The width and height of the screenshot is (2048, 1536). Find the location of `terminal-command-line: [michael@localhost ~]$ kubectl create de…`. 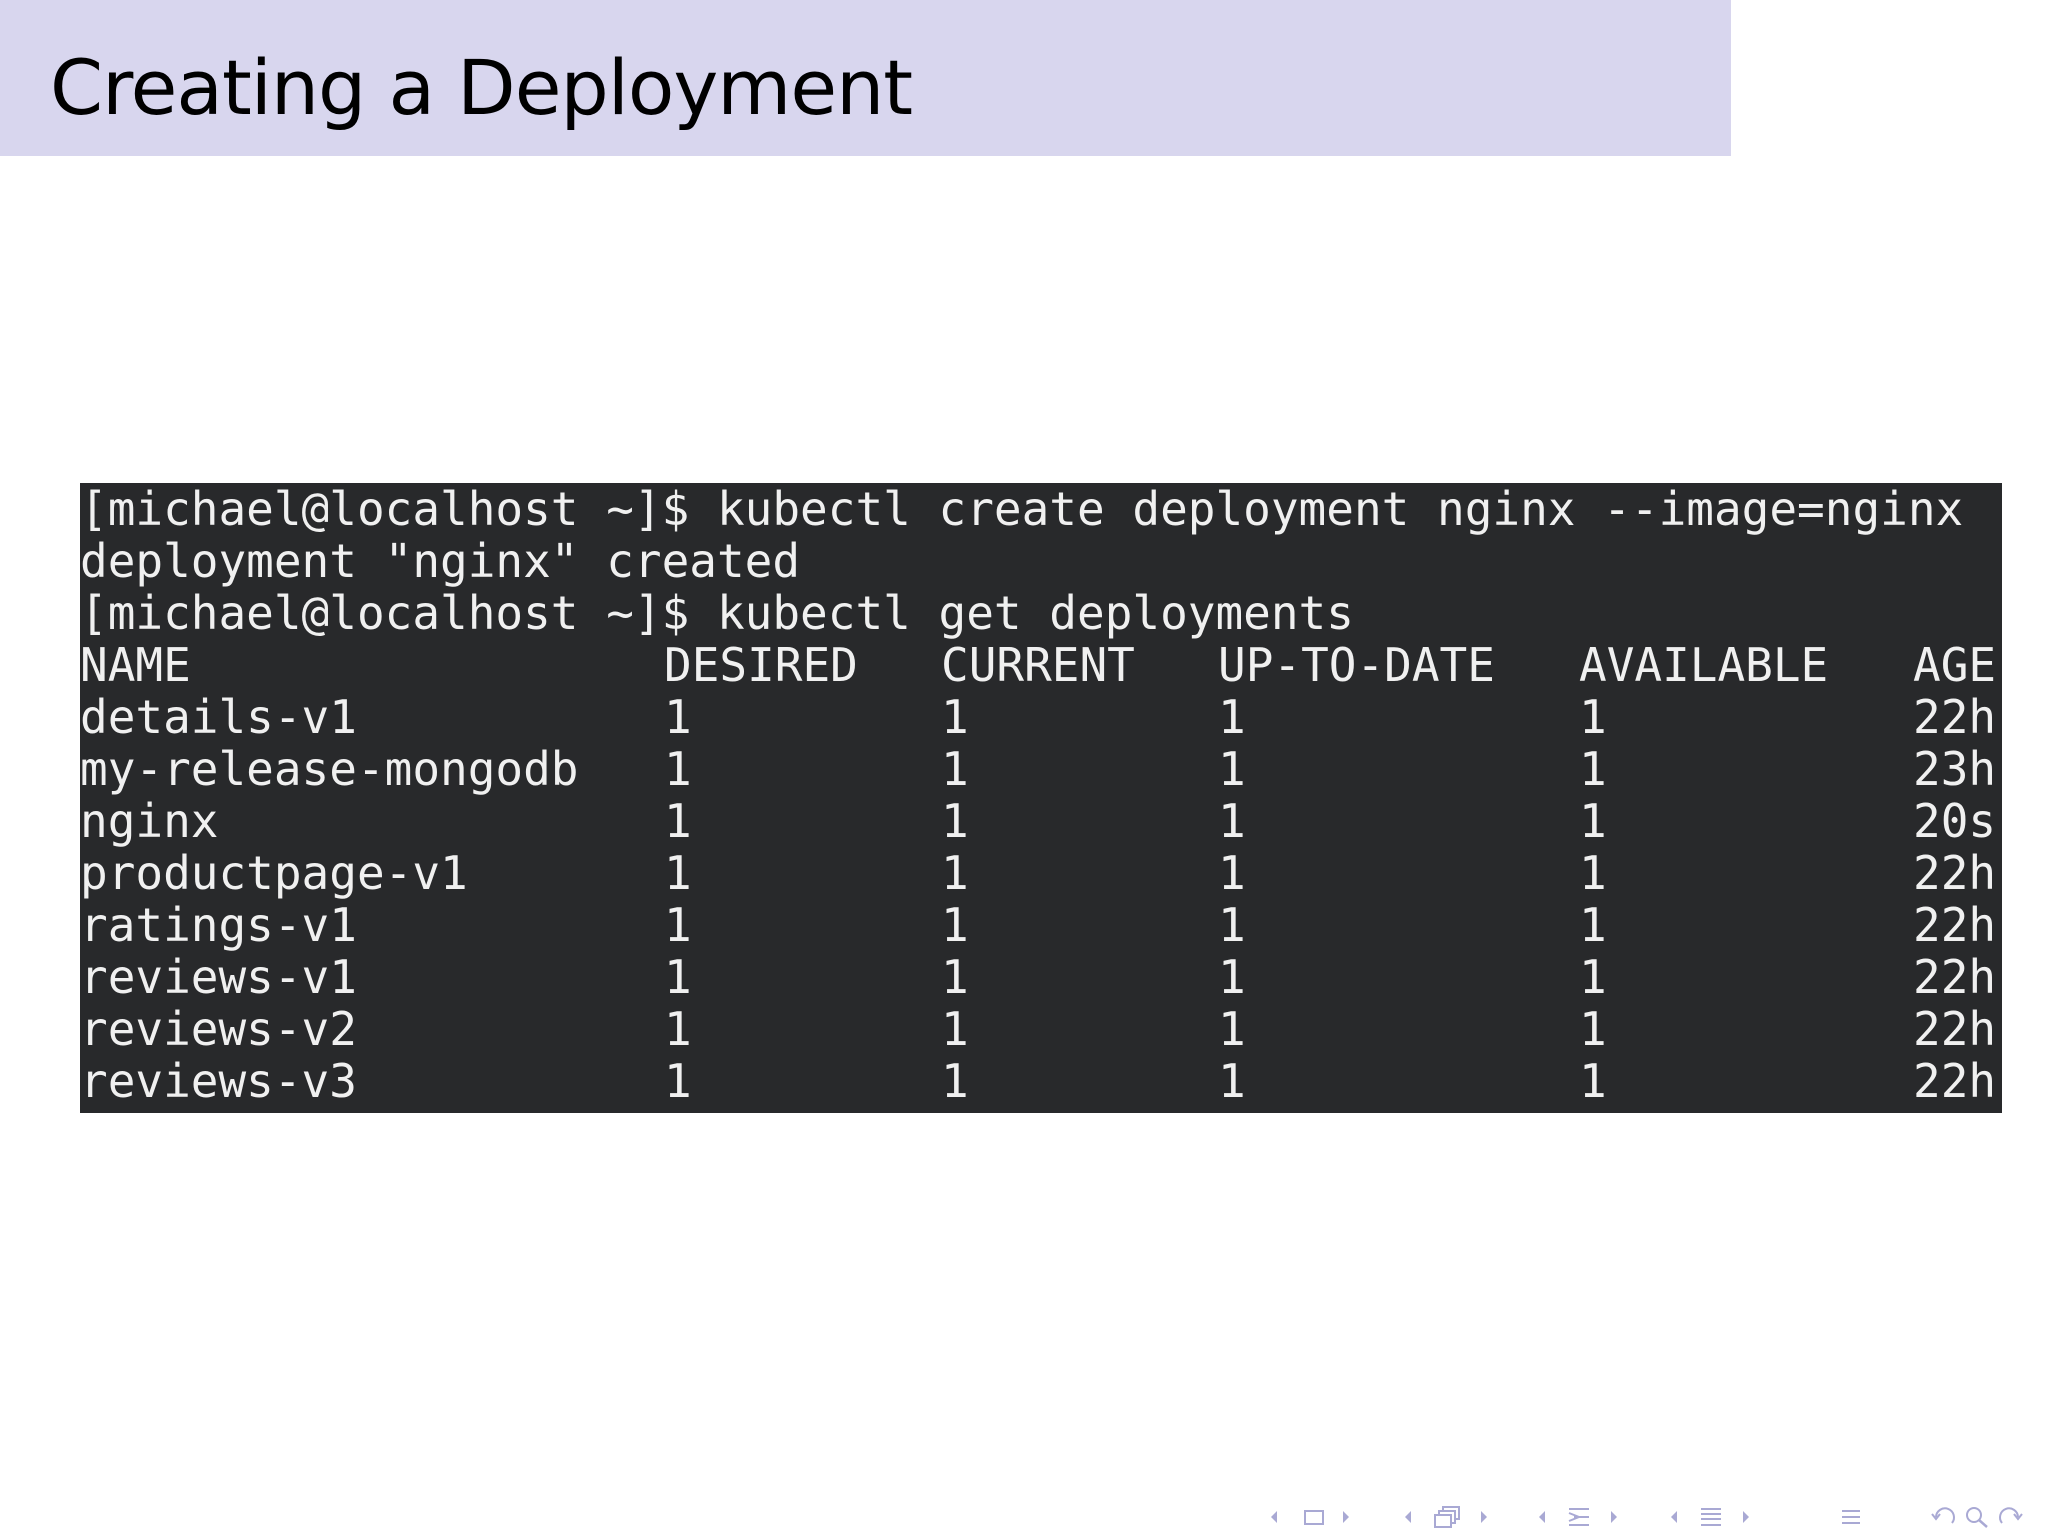

terminal-command-line: [michael@localhost ~]$ kubectl create de… is located at coordinates (1022, 509).